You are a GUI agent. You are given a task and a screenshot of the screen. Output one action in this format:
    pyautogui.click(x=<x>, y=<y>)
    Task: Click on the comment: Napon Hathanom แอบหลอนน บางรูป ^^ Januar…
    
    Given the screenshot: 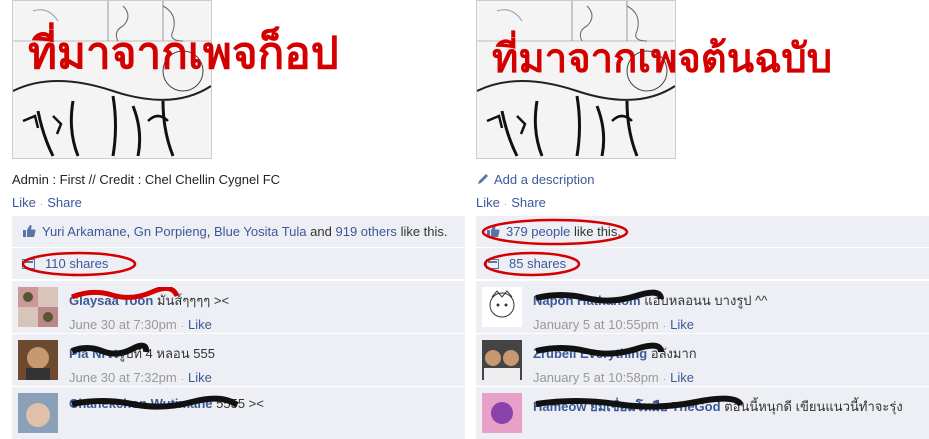 What is the action you would take?
    pyautogui.click(x=702, y=306)
    